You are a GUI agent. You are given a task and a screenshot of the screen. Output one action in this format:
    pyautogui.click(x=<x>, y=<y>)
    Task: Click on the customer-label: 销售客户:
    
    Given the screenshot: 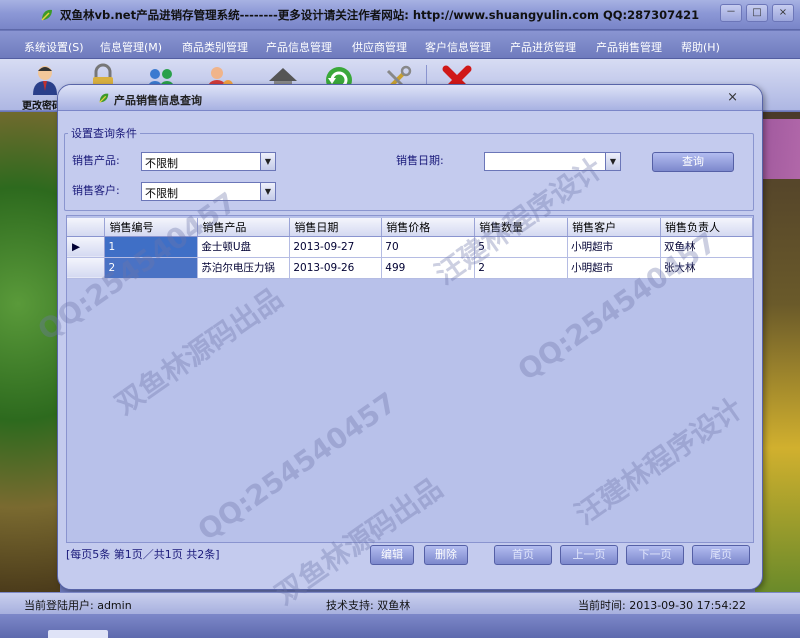 What is the action you would take?
    pyautogui.click(x=96, y=190)
    